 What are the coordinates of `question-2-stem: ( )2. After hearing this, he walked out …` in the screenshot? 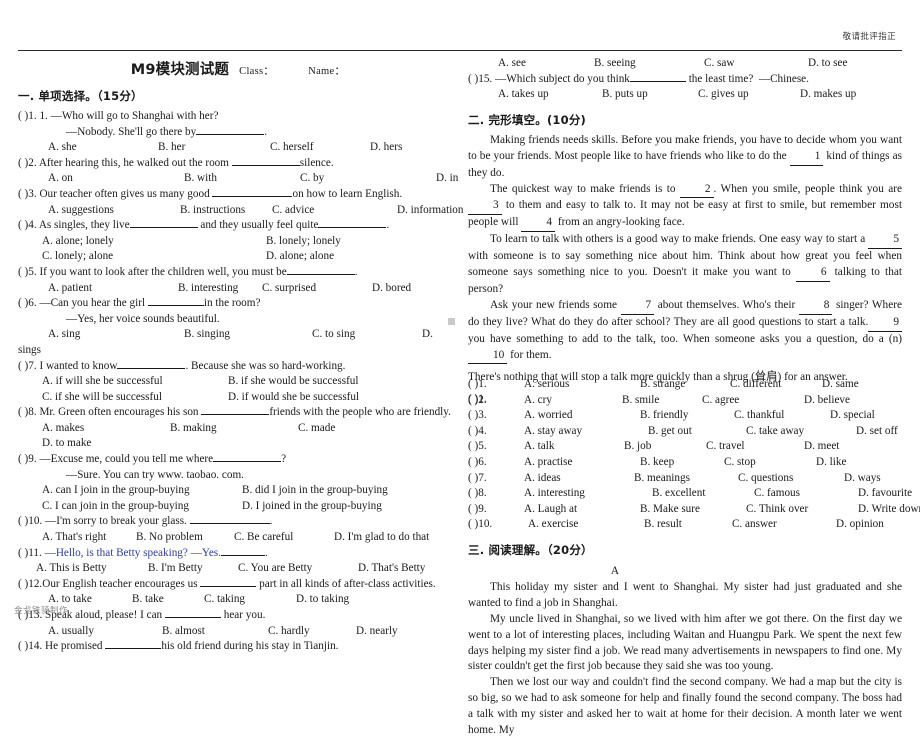 It's located at (176, 162).